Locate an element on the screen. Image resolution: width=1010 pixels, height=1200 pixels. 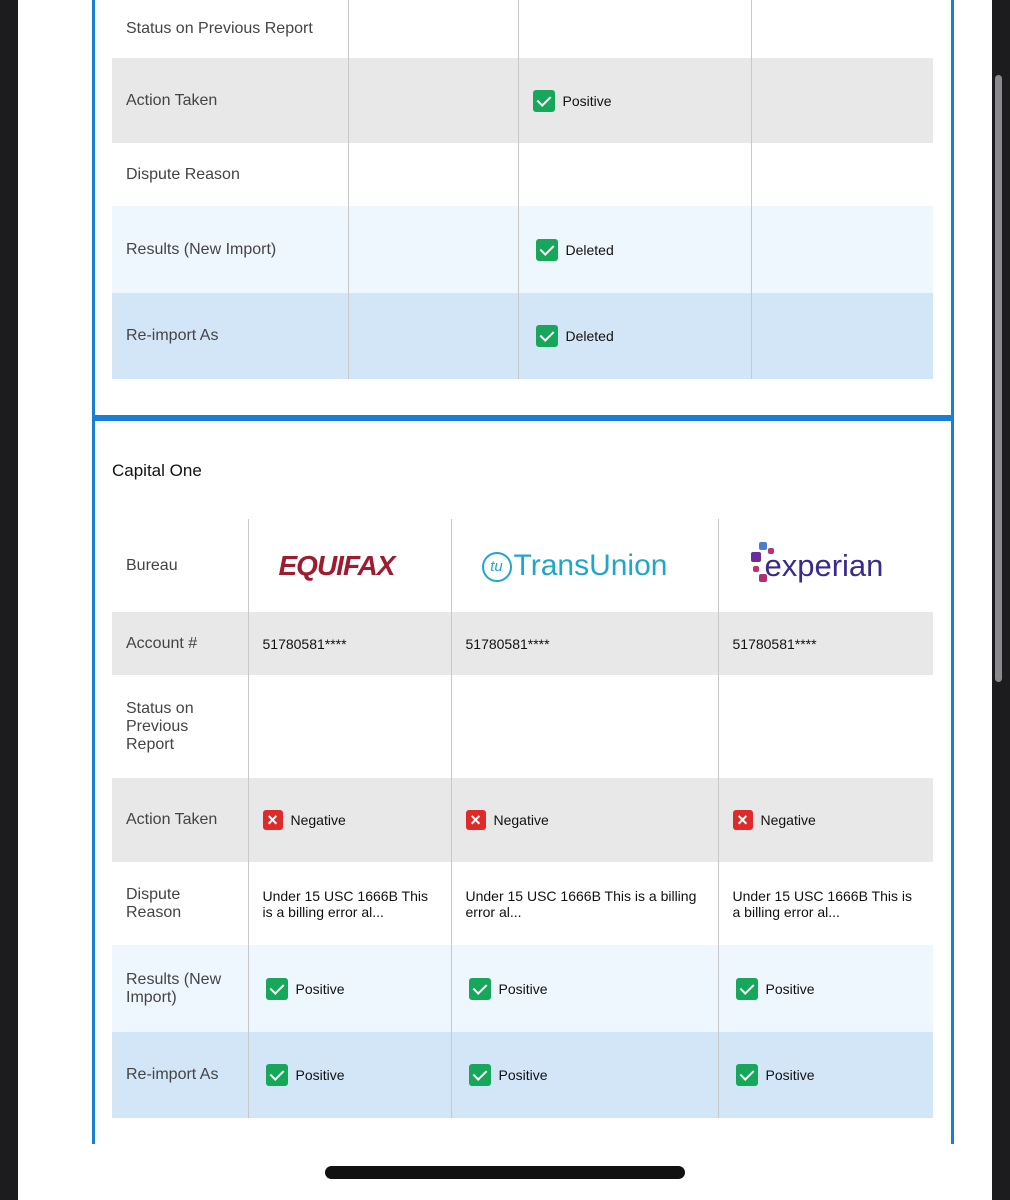
transunion-logo: tu TransUnion is located at coordinates (574, 566).